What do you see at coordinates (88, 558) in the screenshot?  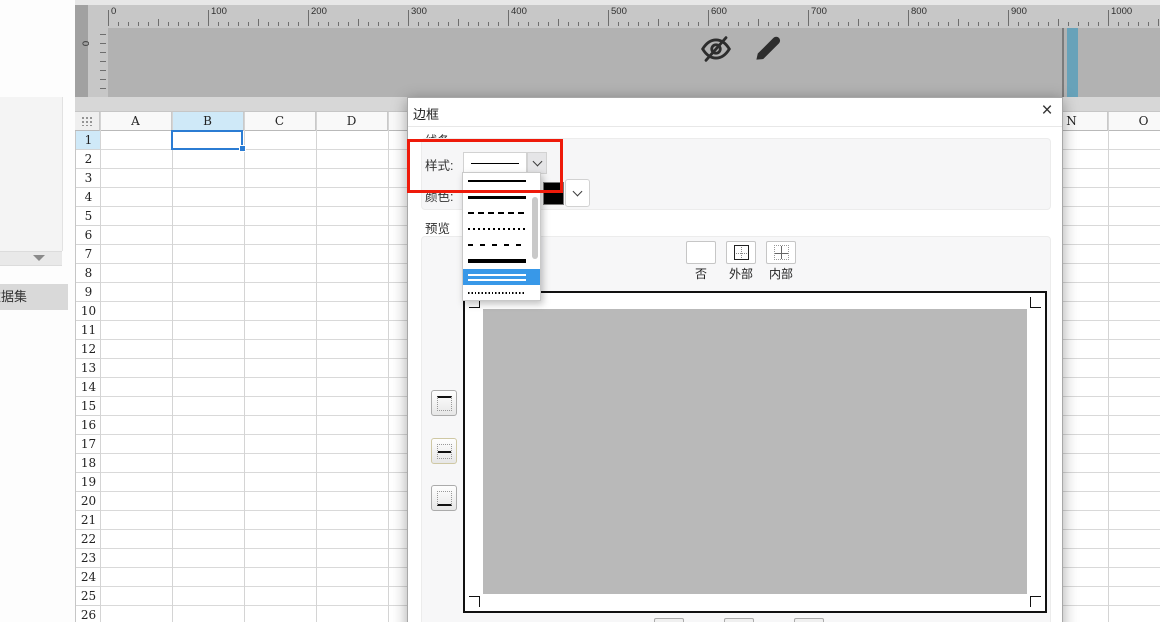 I see `row-header-23: 23` at bounding box center [88, 558].